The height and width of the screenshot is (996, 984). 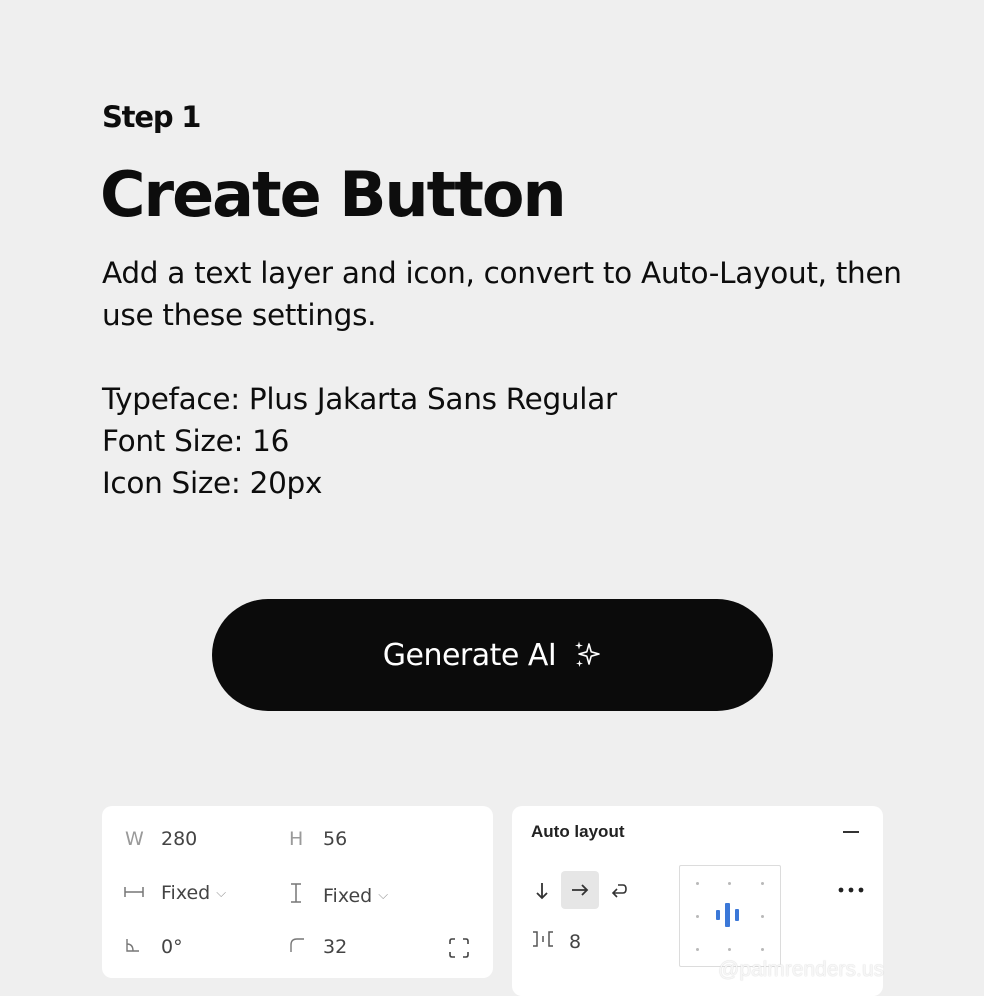 What do you see at coordinates (134, 839) in the screenshot?
I see `width-prefix: W` at bounding box center [134, 839].